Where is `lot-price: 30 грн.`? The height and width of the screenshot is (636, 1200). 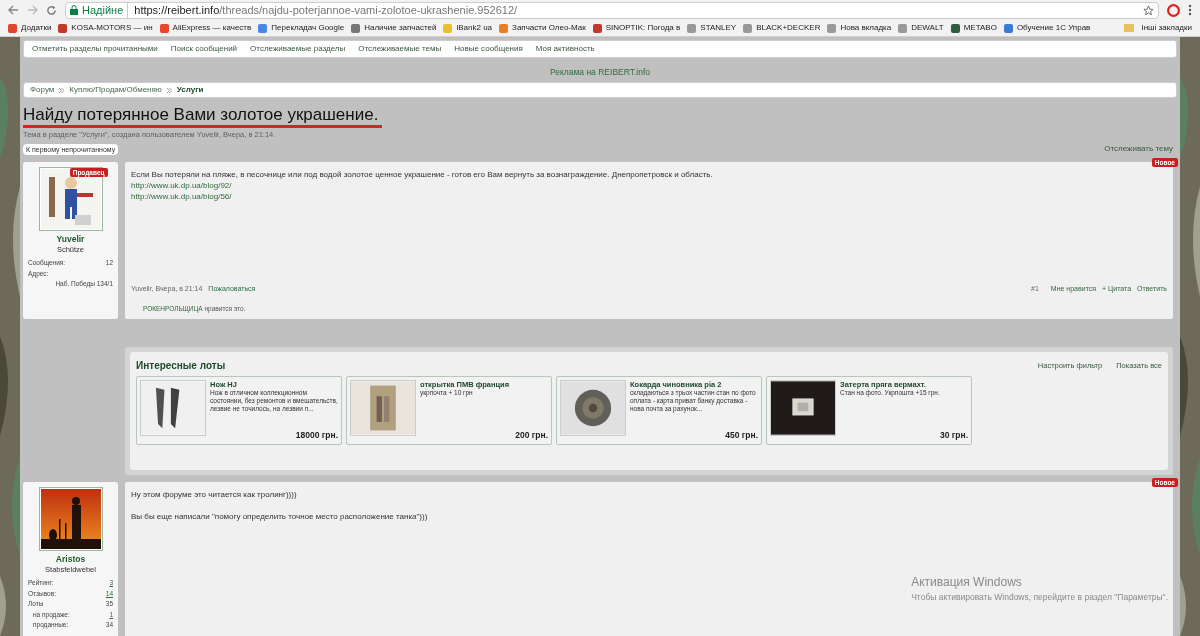
lot-price: 30 грн. is located at coordinates (953, 435).